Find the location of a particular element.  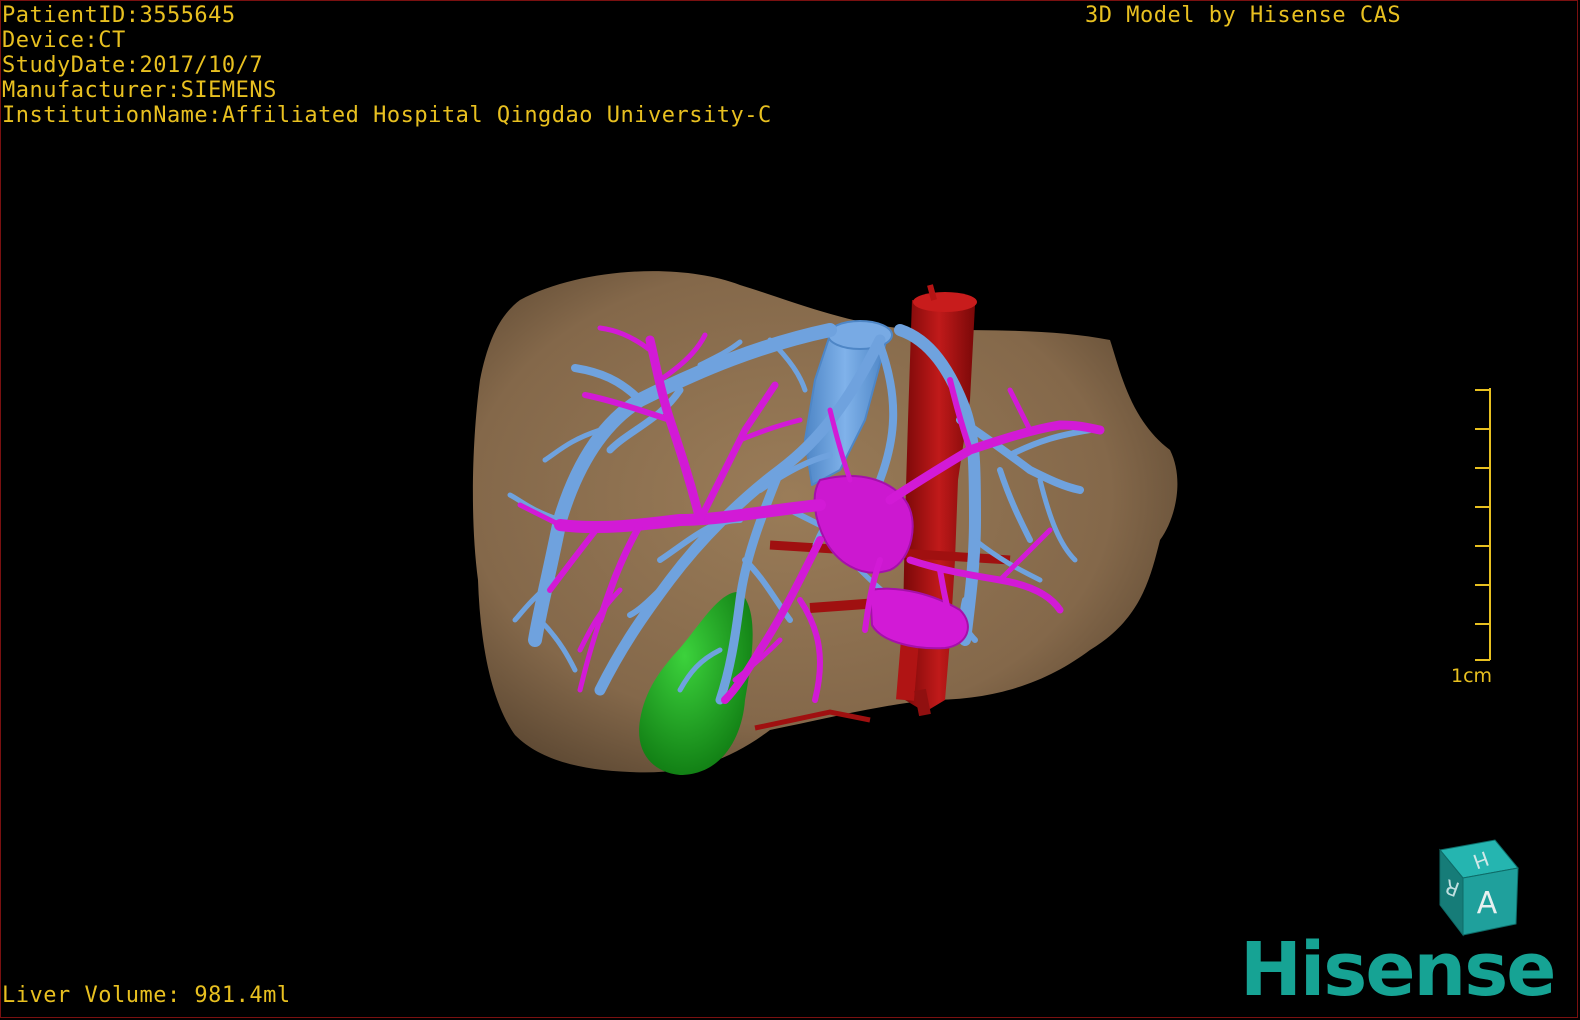

orientation-cube-icon: A H R is located at coordinates (1479, 888).